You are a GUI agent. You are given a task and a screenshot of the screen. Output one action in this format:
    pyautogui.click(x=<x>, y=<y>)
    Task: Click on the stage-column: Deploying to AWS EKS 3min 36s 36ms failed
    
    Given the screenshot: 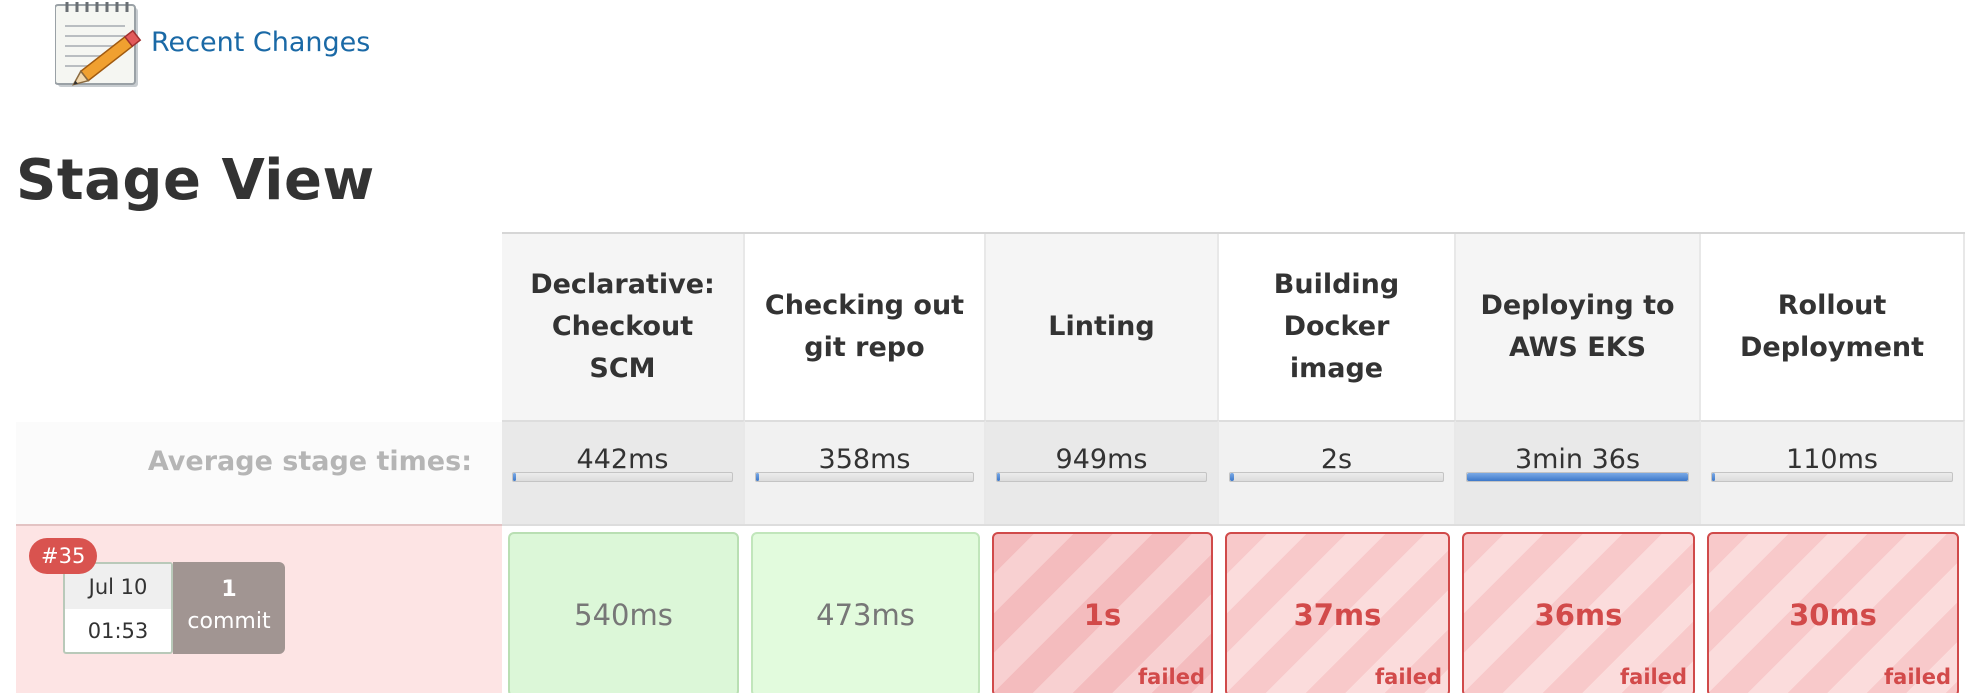 What is the action you would take?
    pyautogui.click(x=1578, y=462)
    